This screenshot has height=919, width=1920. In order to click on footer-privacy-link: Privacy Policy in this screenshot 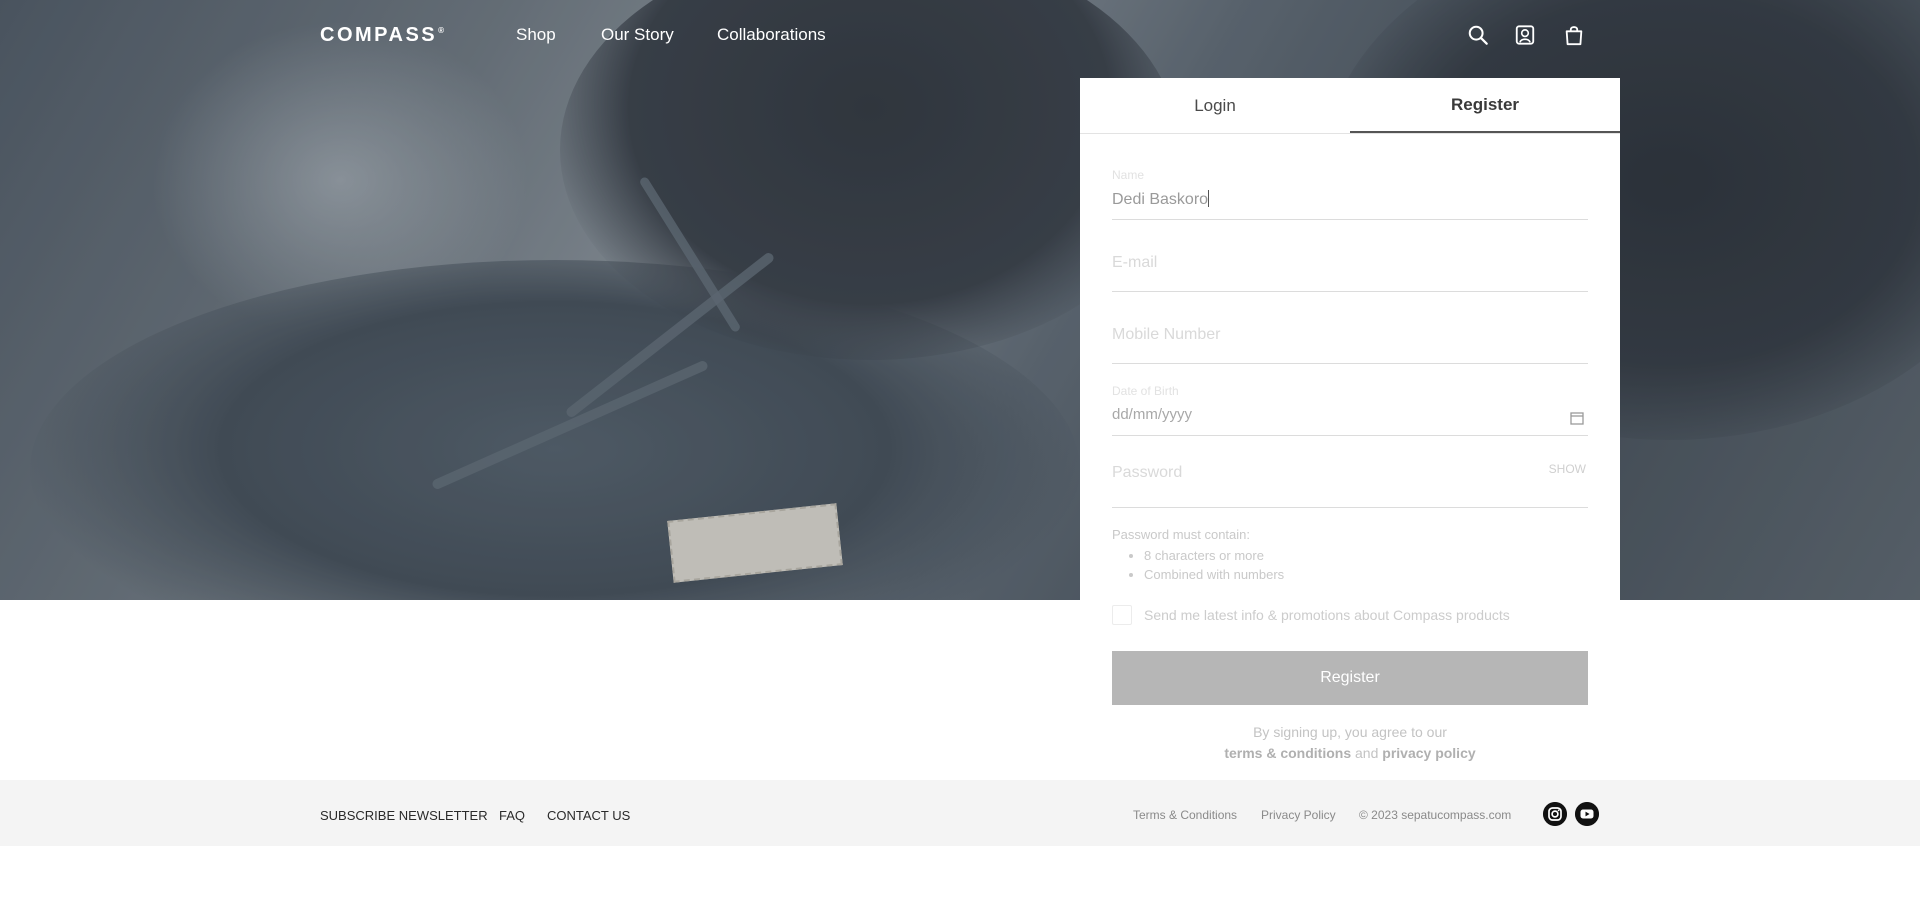, I will do `click(1298, 815)`.